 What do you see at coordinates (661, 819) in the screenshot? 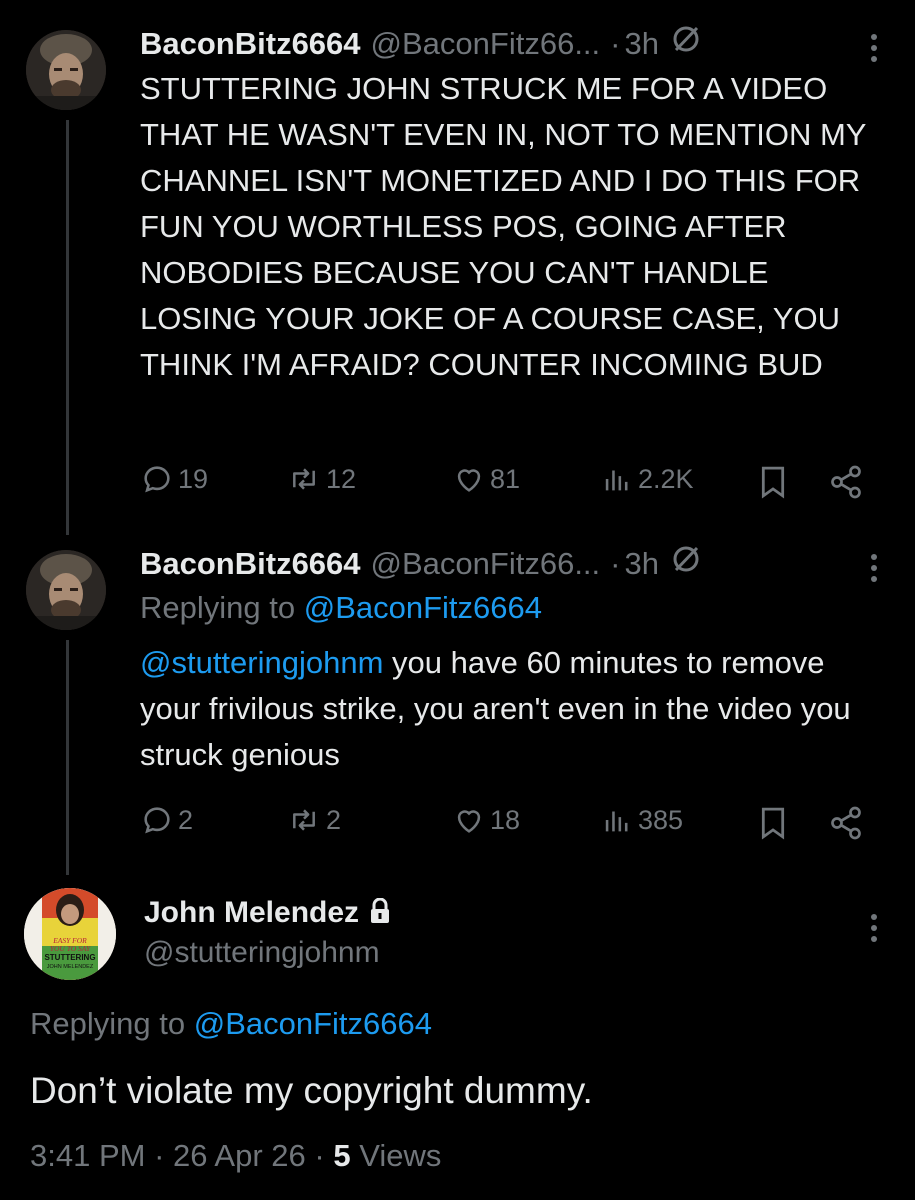
I see `views-count: 385` at bounding box center [661, 819].